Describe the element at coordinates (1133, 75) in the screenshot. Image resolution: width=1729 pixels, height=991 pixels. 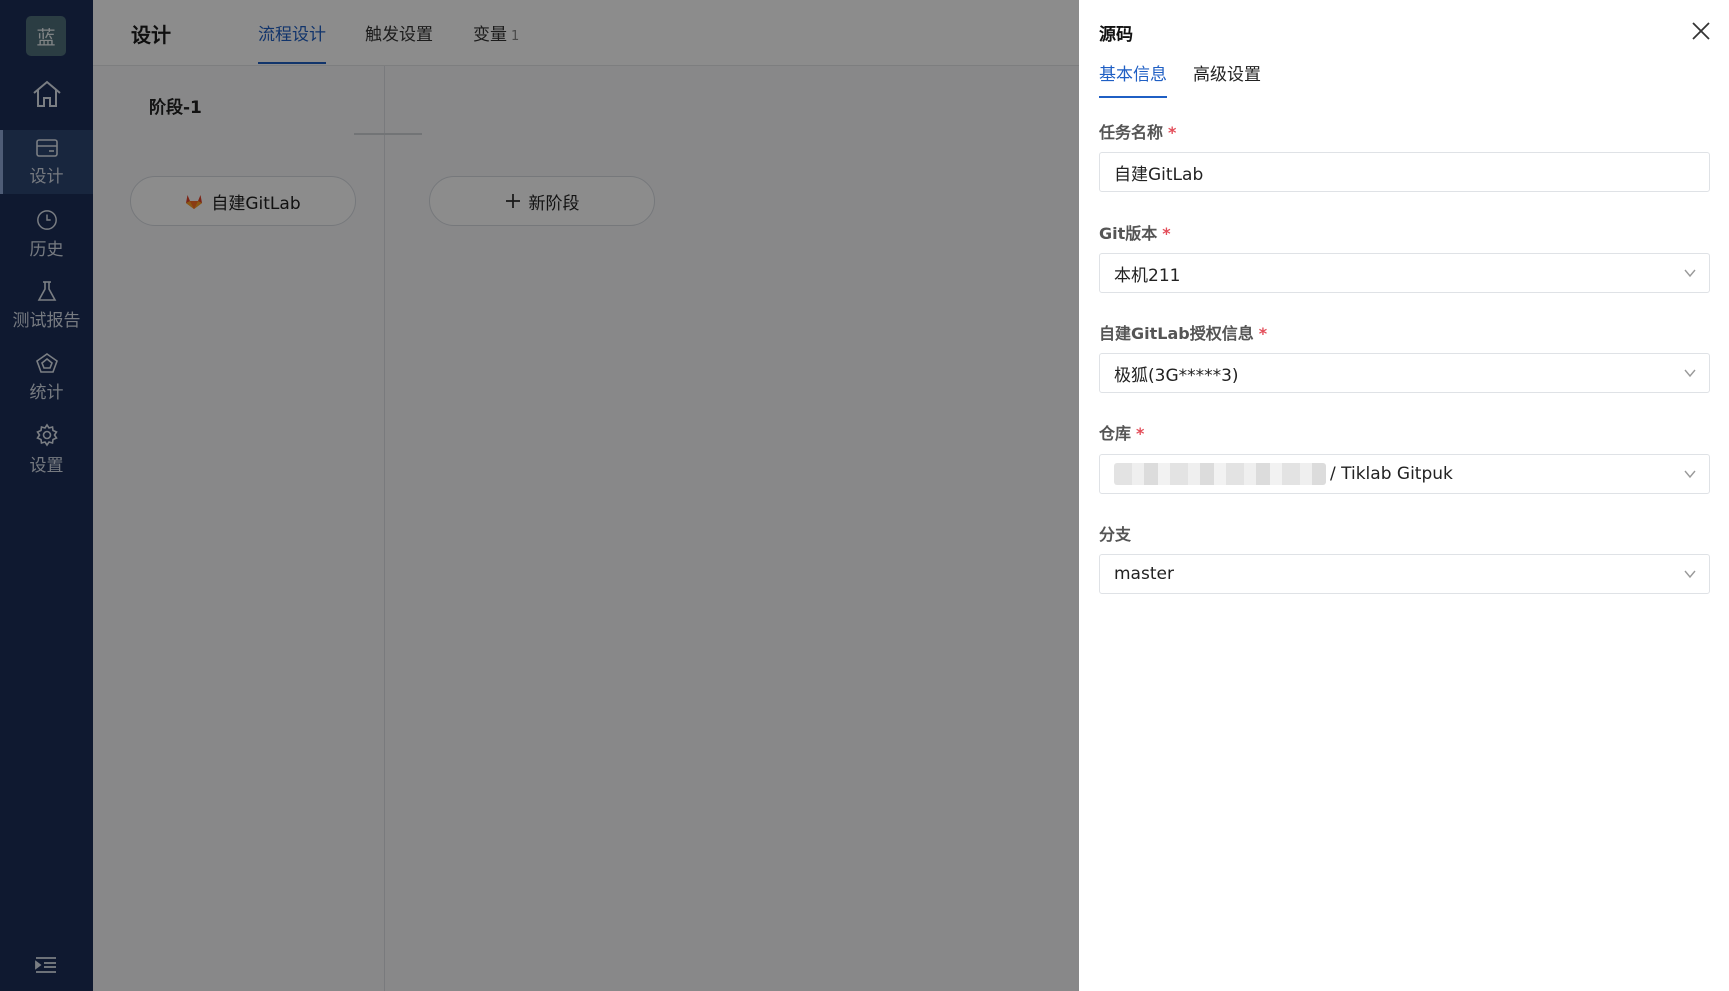
I see `tab-label: 基本信息` at that location.